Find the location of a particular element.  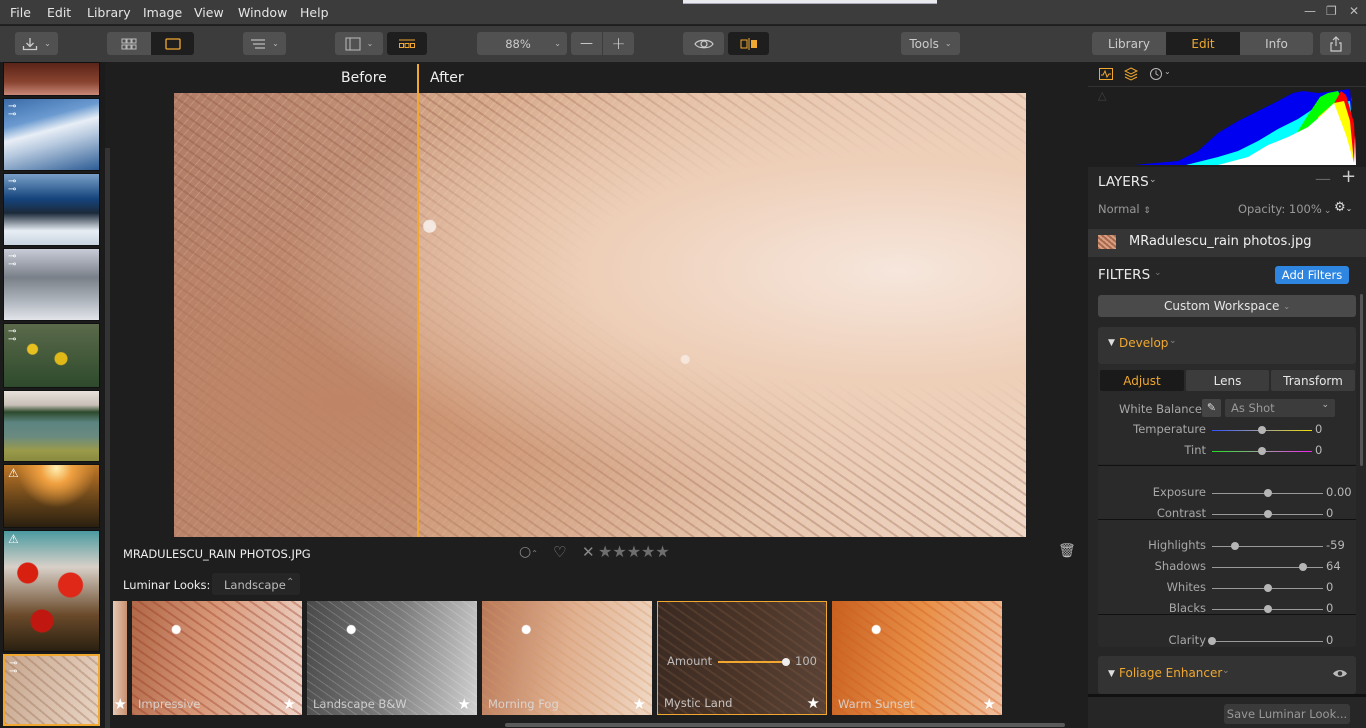

history-icon is located at coordinates (1156, 74).